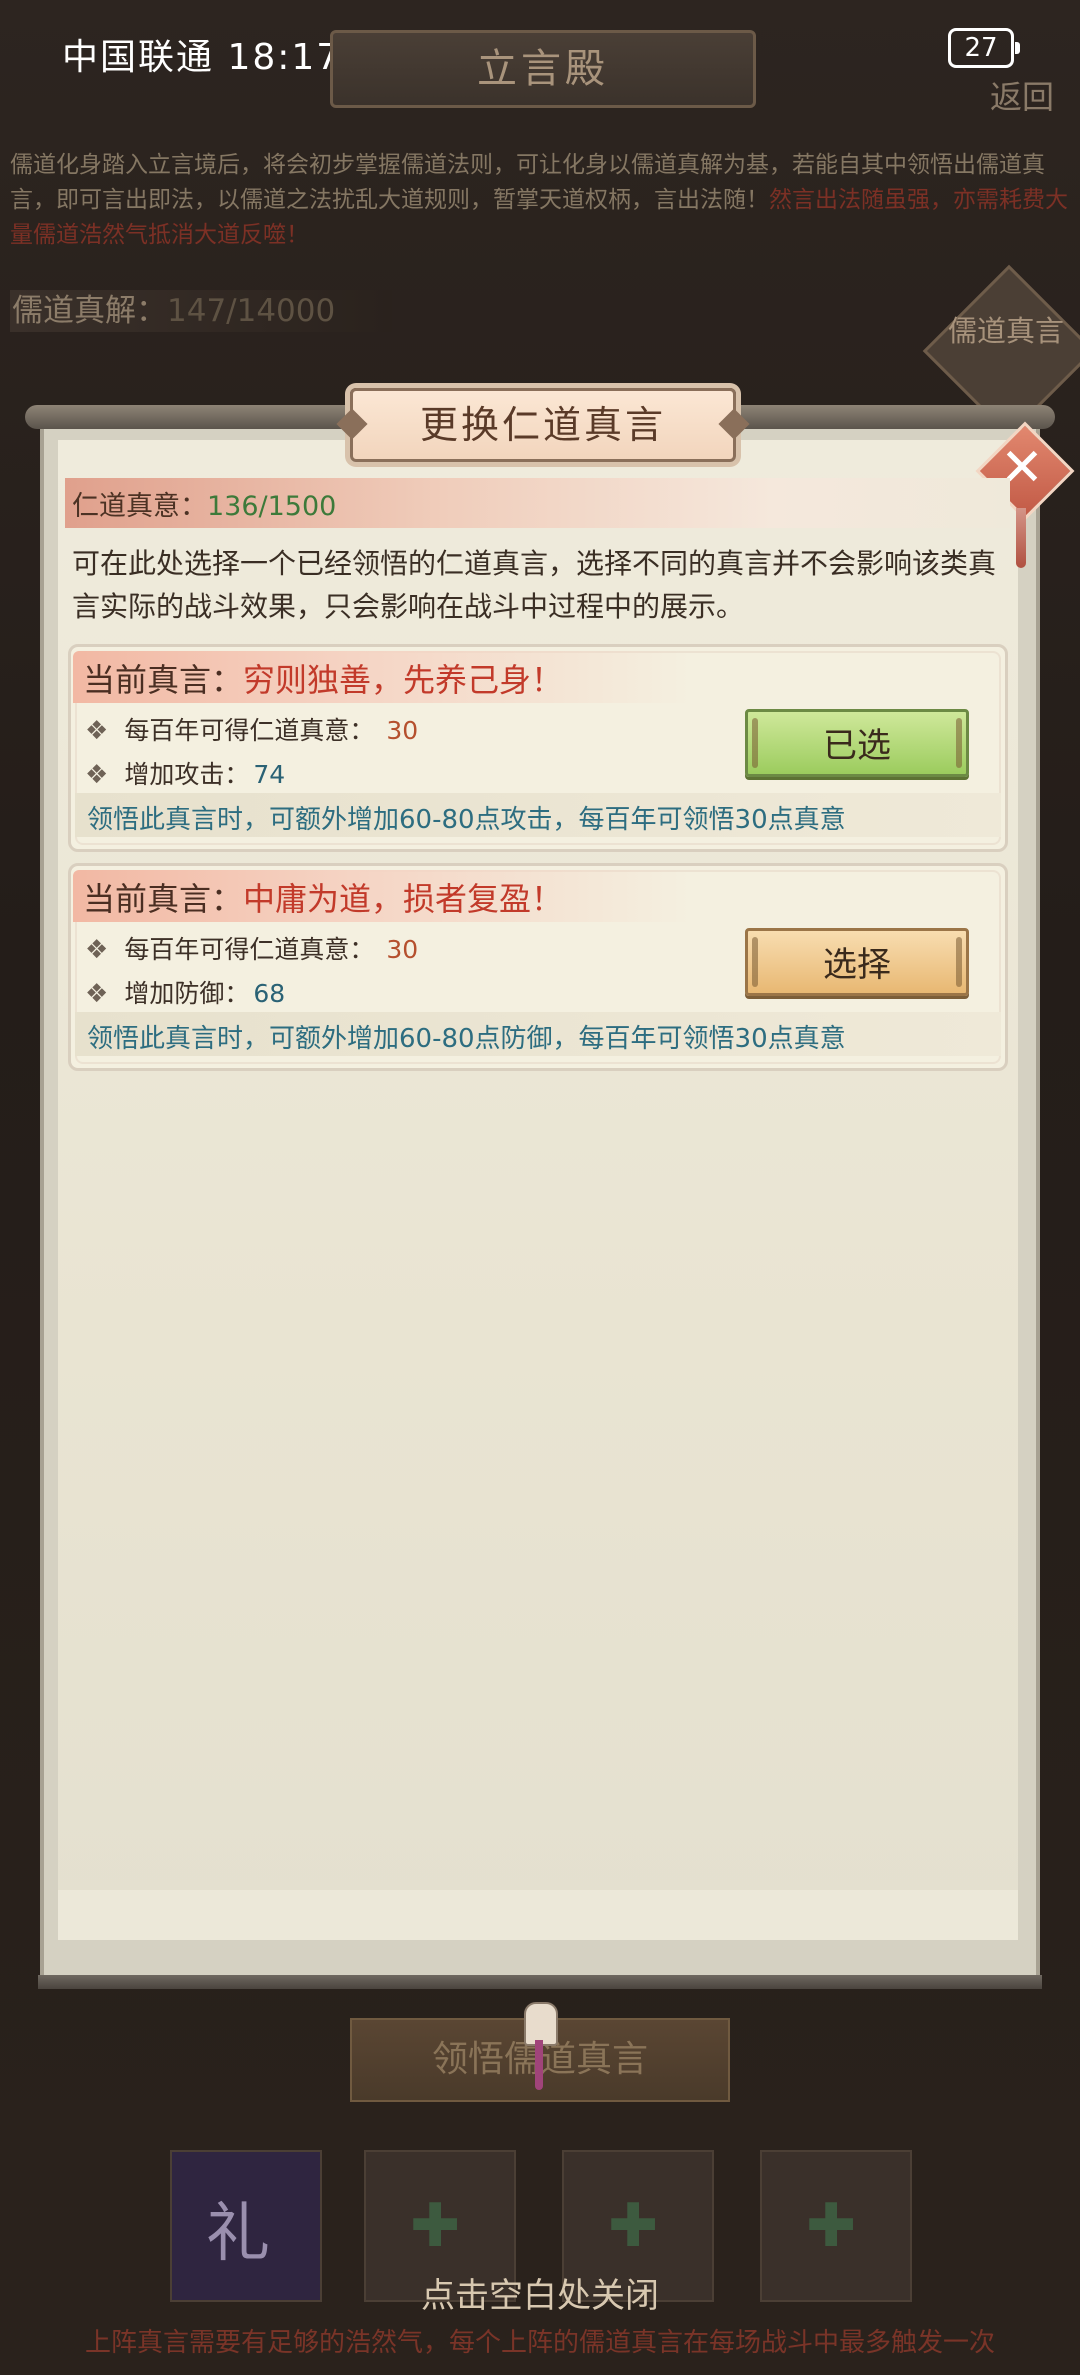  I want to click on truth-label: 仁道真意：, so click(139, 506).